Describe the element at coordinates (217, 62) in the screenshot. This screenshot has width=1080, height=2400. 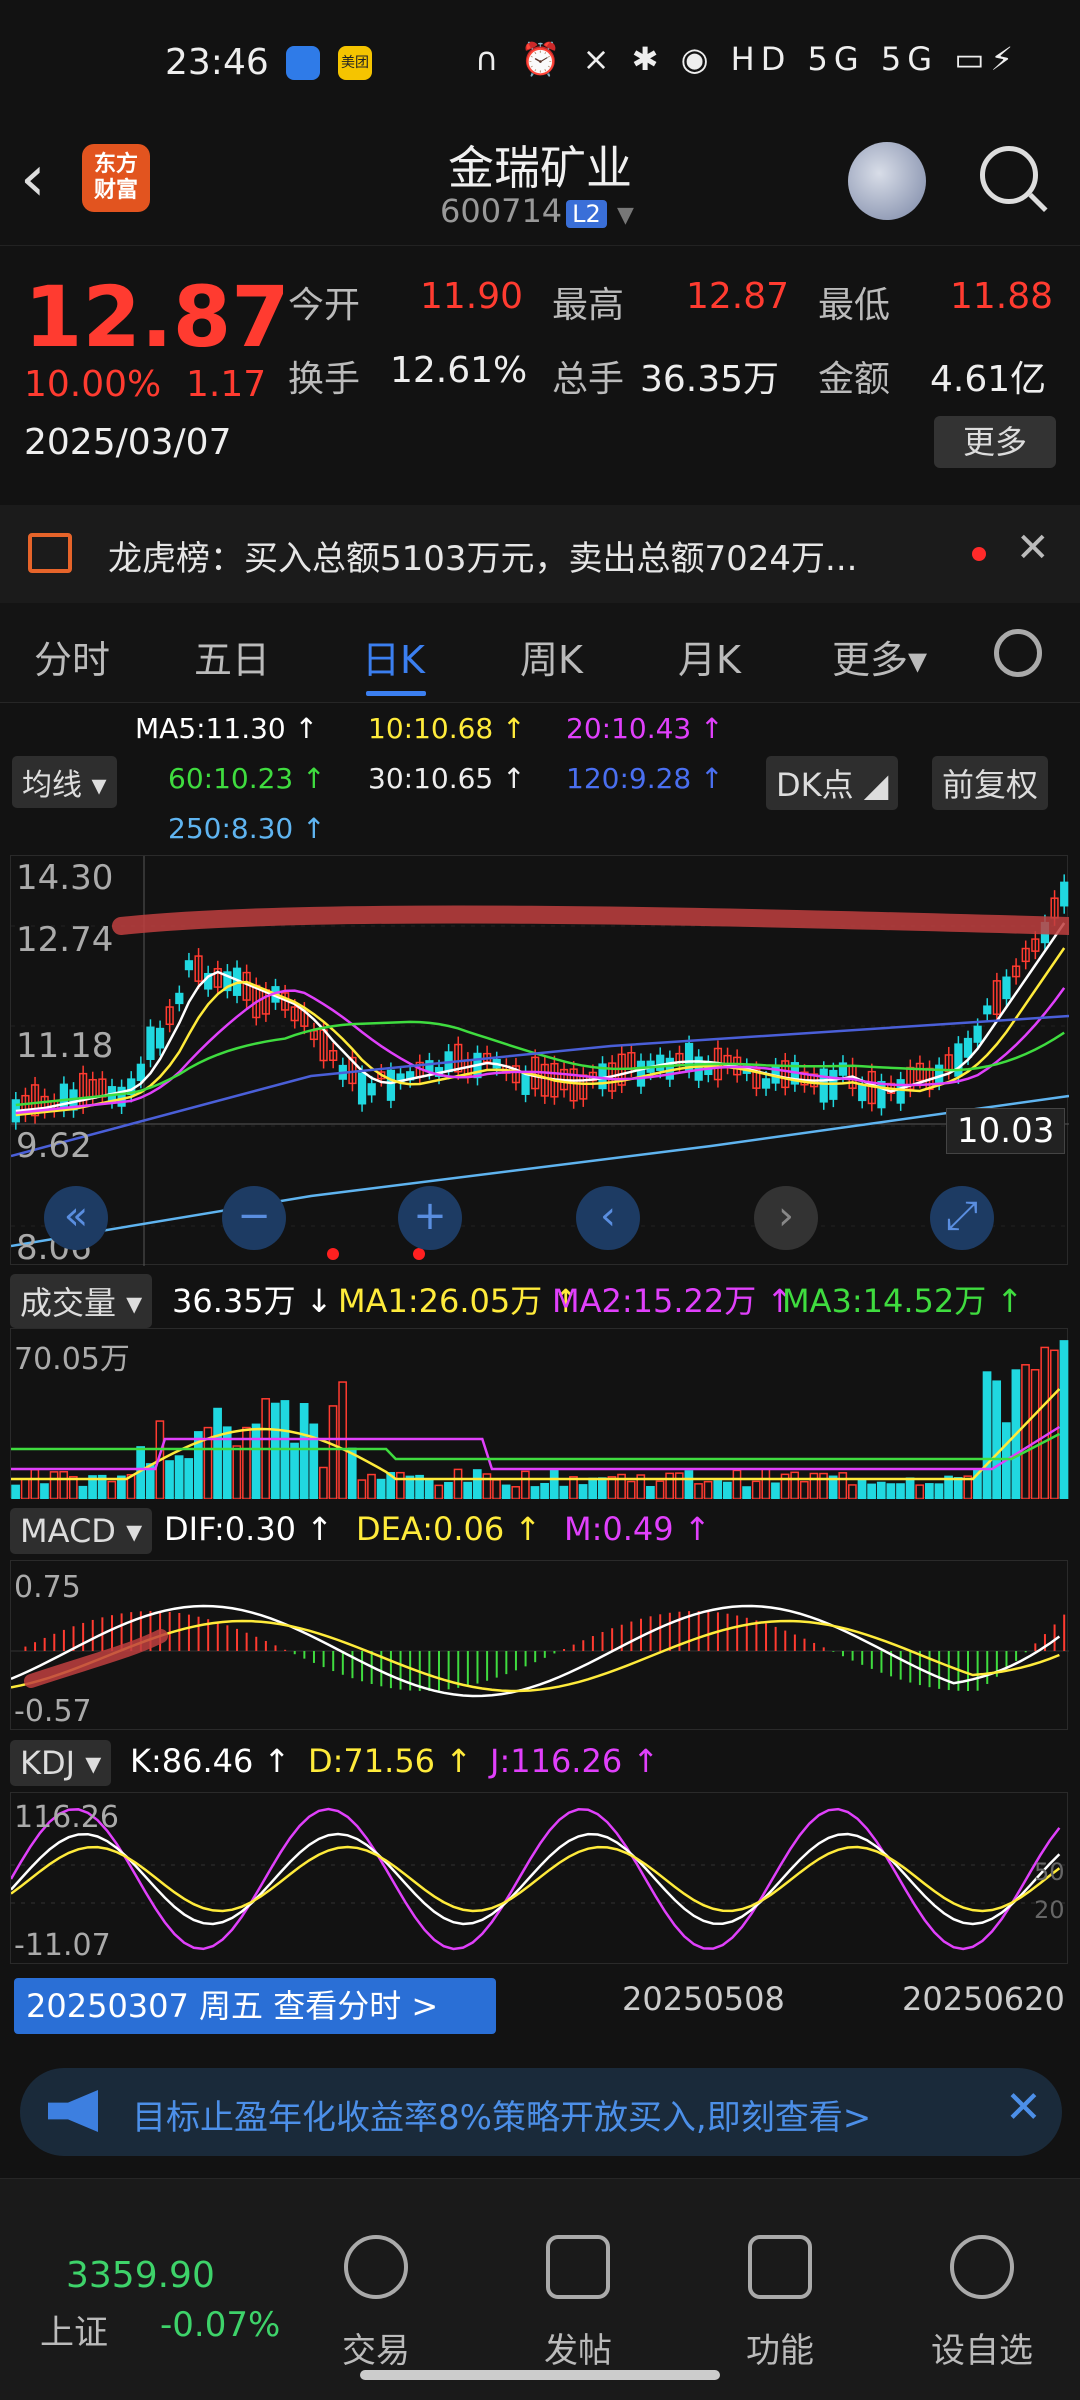
I see `status-time: 23:46` at that location.